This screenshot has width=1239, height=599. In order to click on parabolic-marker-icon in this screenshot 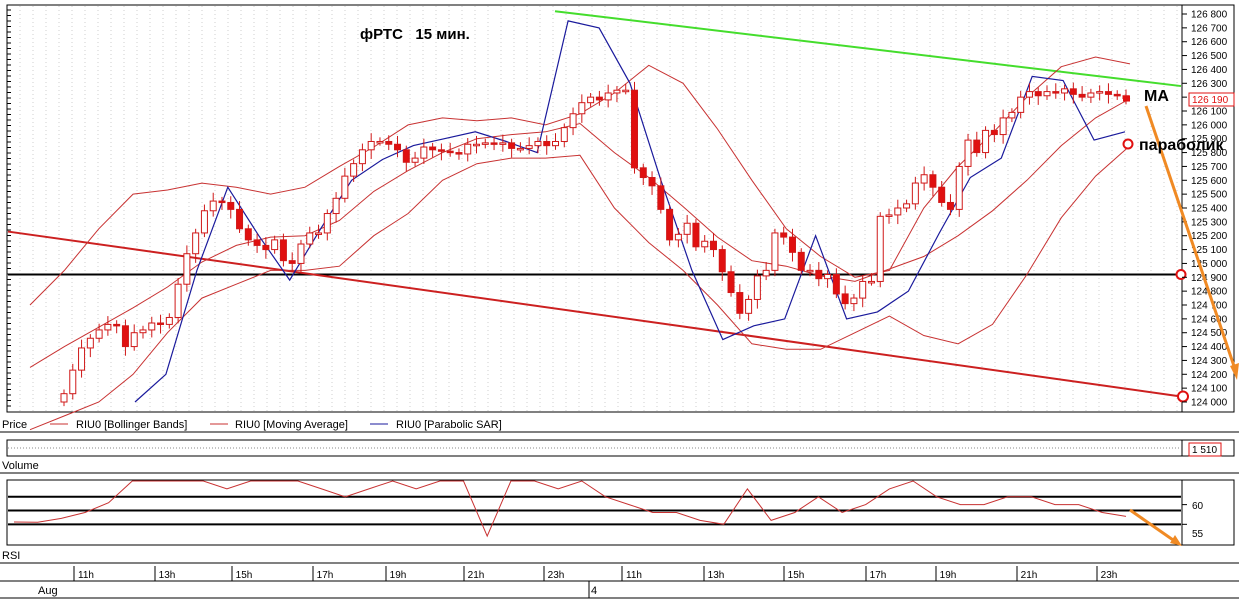, I will do `click(1128, 144)`.